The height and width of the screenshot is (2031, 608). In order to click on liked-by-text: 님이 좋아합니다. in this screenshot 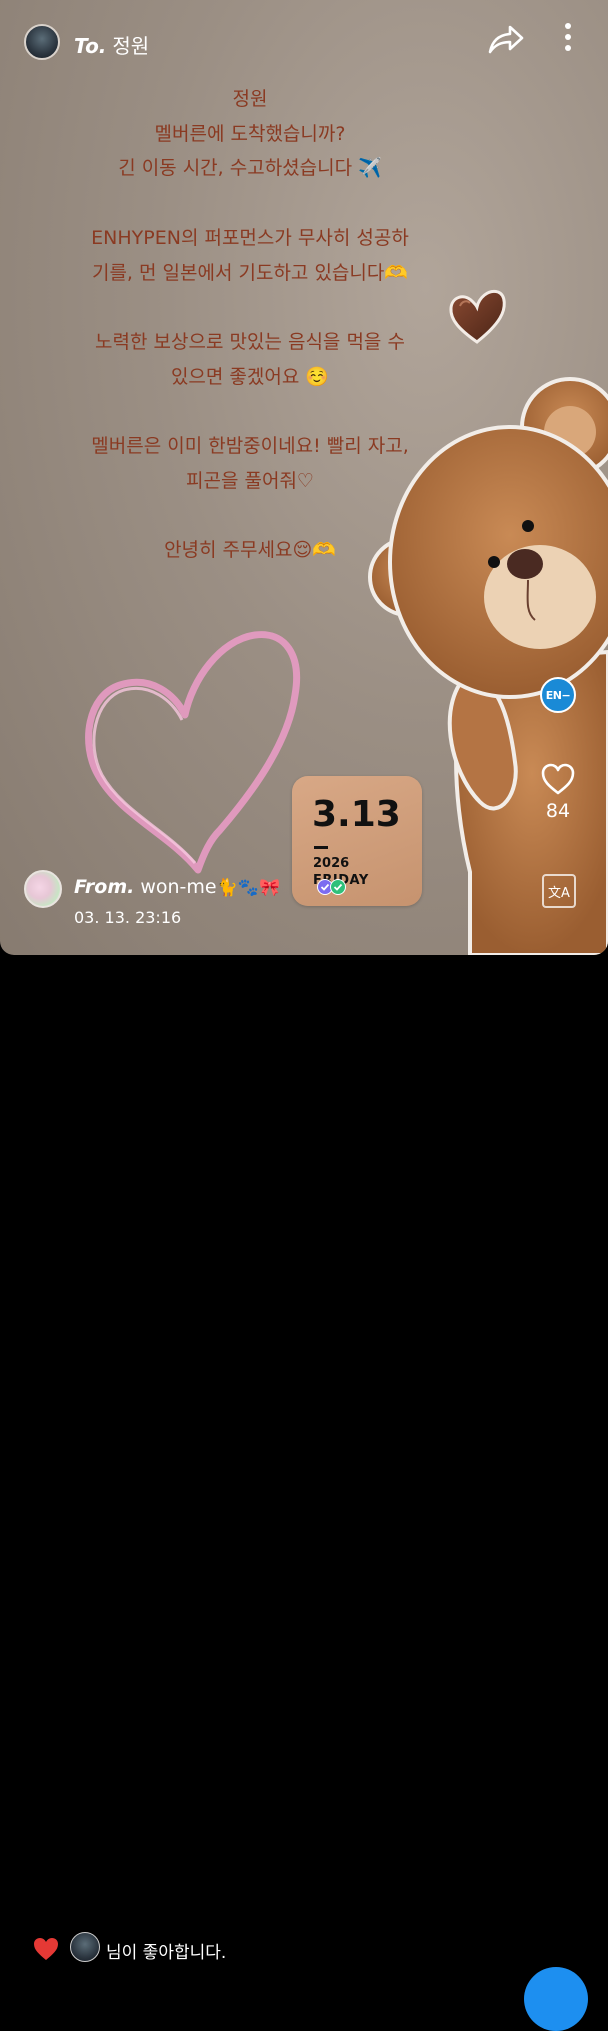, I will do `click(166, 1953)`.